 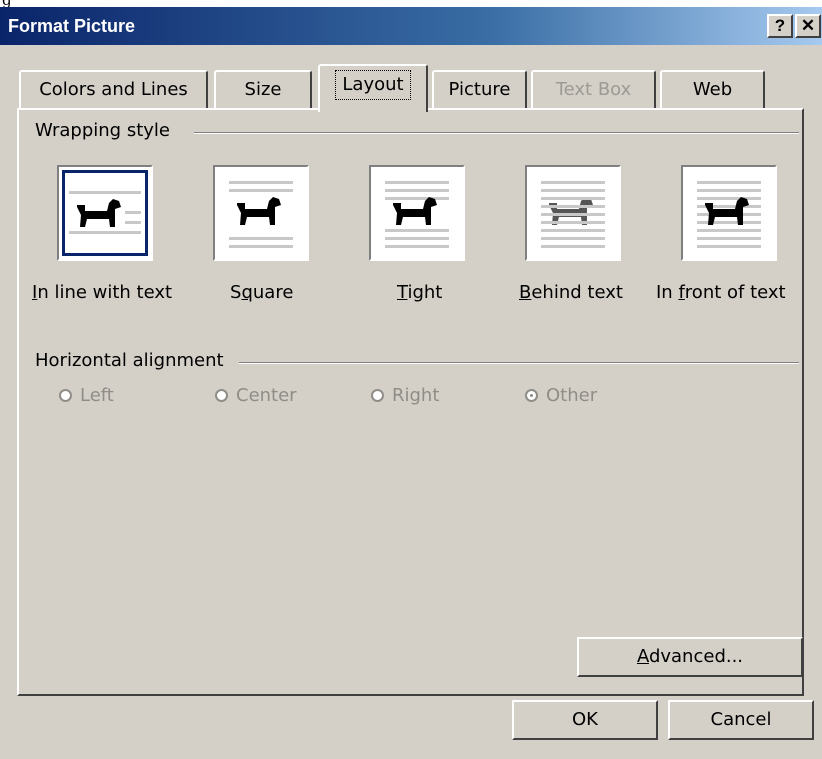 What do you see at coordinates (531, 395) in the screenshot?
I see `radio-checked-icon` at bounding box center [531, 395].